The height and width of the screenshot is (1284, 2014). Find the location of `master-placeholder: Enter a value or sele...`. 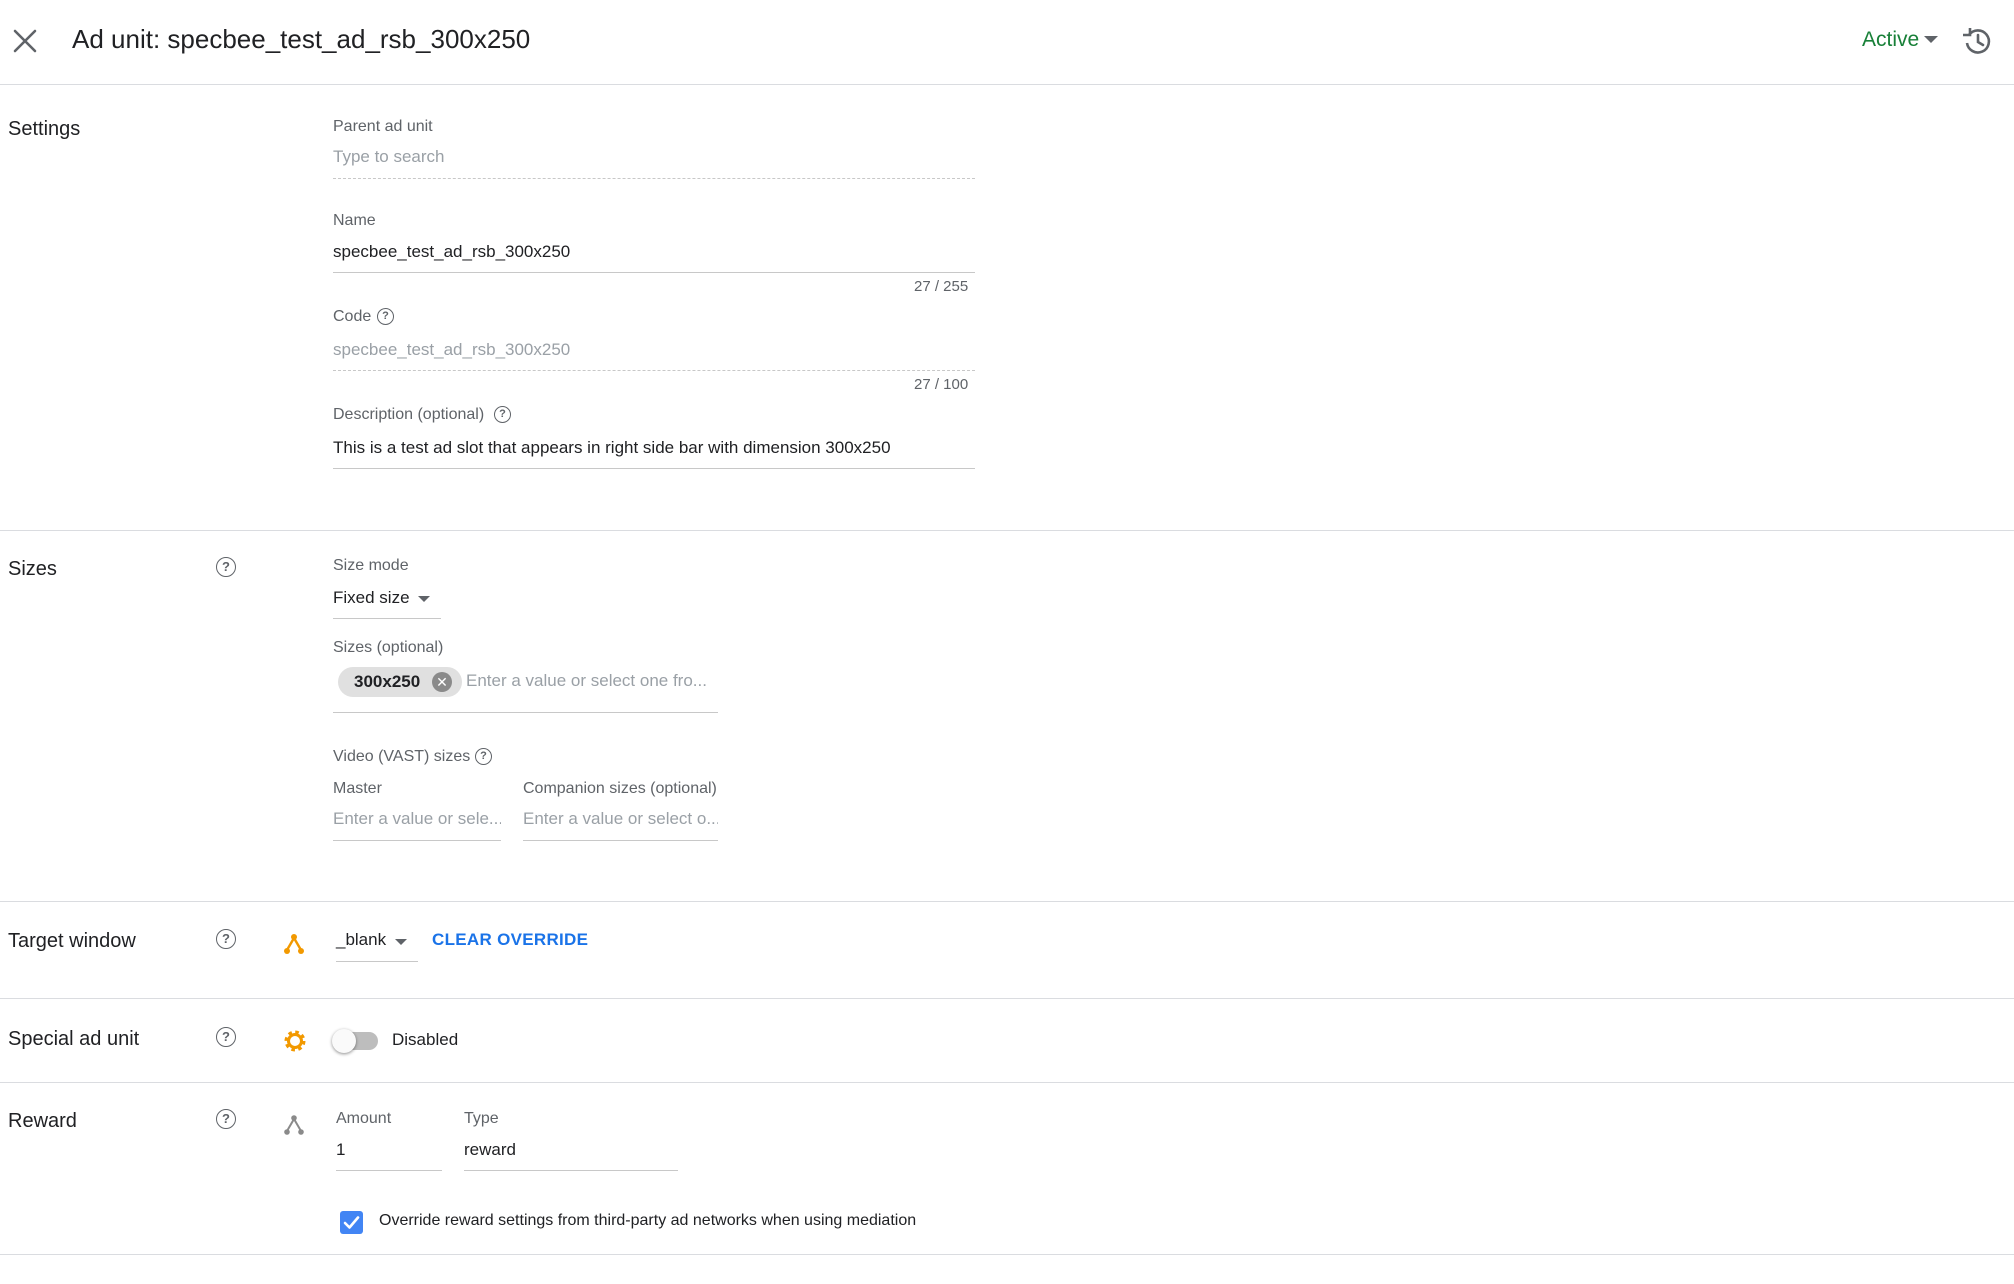

master-placeholder: Enter a value or sele... is located at coordinates (417, 818).